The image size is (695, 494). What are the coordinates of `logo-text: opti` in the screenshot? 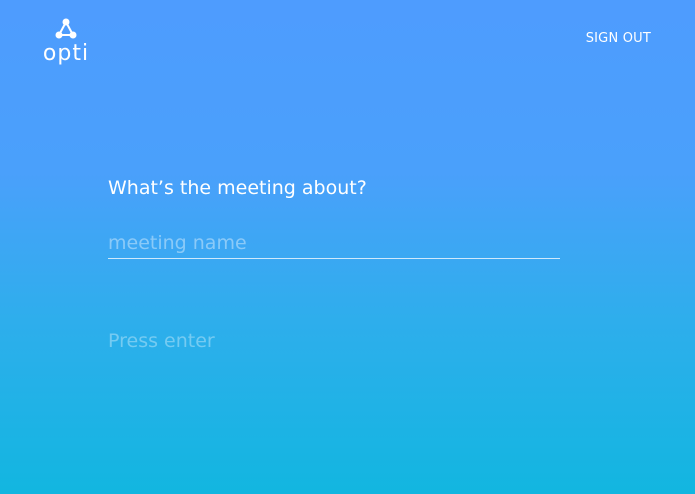 It's located at (66, 53).